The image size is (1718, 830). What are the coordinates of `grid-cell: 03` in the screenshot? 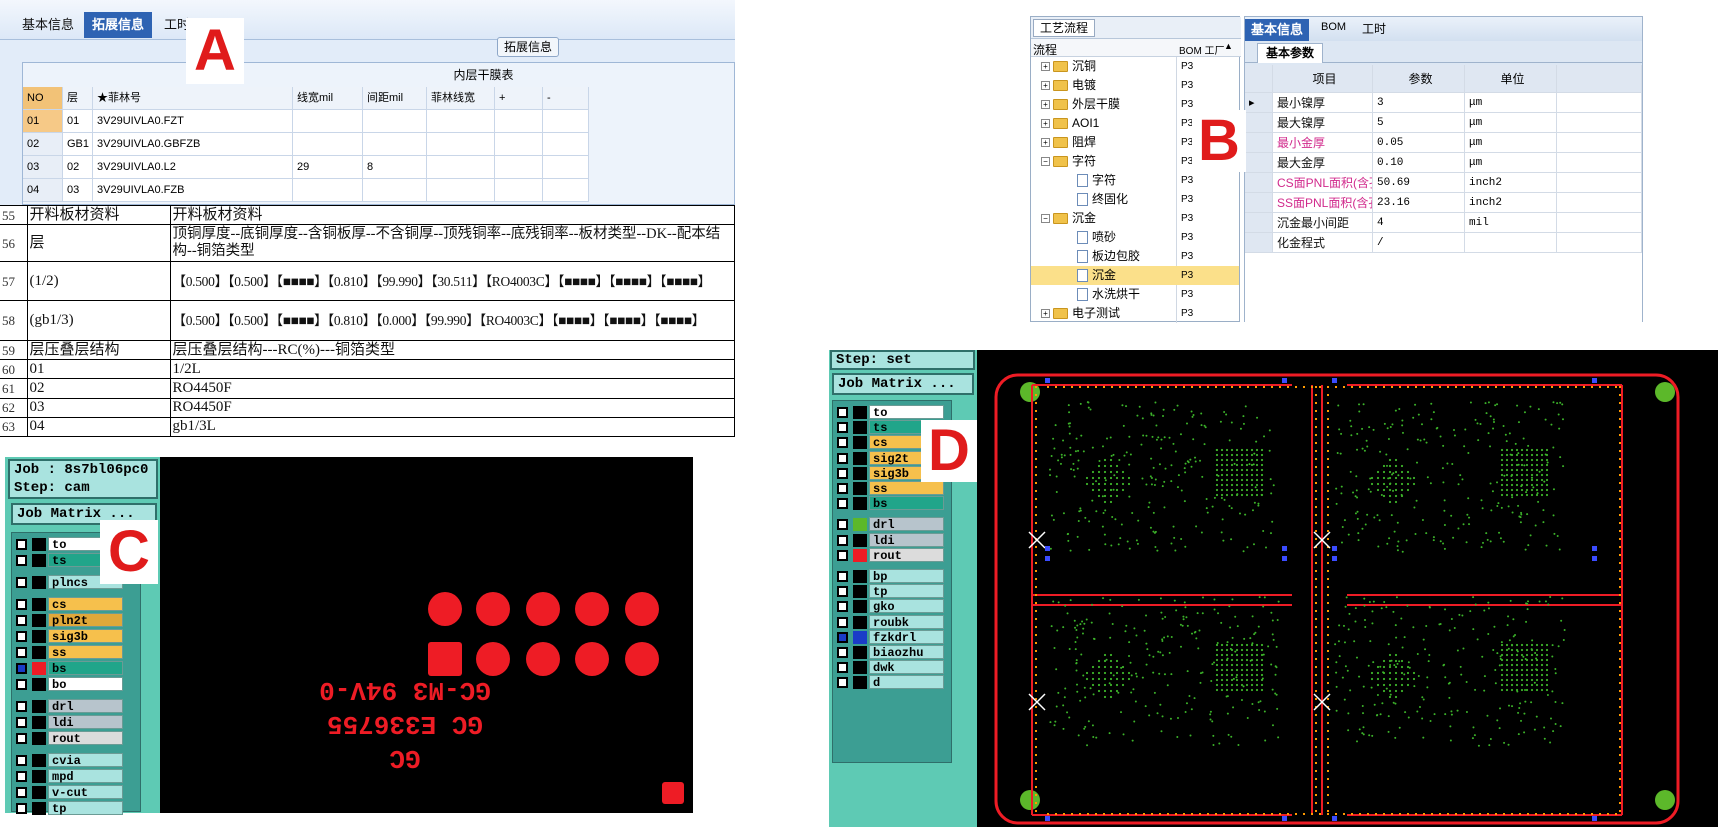 It's located at (43, 167).